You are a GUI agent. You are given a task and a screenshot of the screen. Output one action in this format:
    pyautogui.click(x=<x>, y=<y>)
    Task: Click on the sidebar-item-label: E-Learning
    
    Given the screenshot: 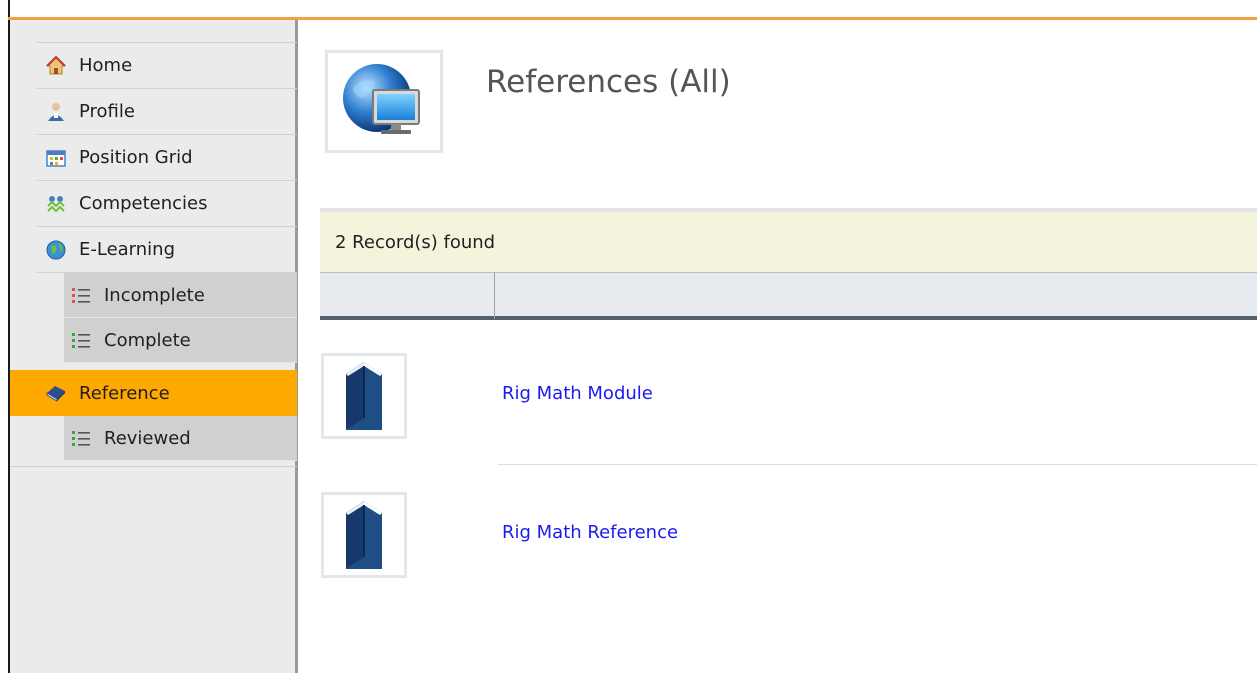 What is the action you would take?
    pyautogui.click(x=127, y=249)
    